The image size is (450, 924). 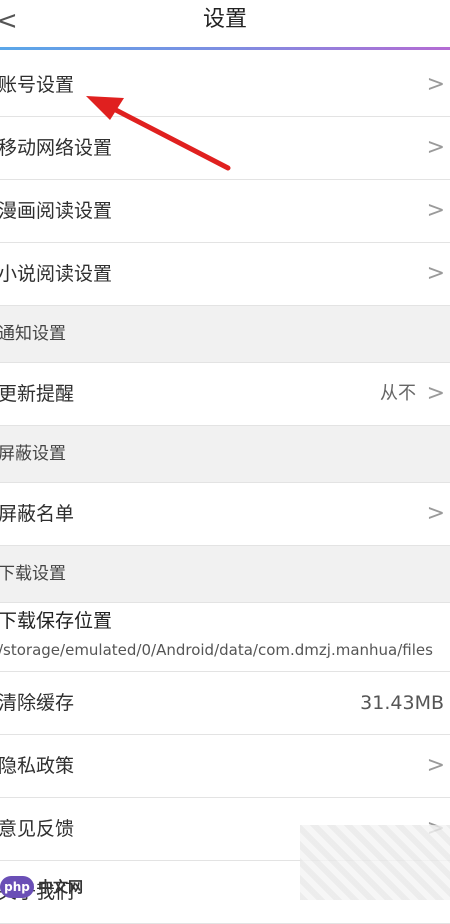 I want to click on app-header: < 设置, so click(x=225, y=25).